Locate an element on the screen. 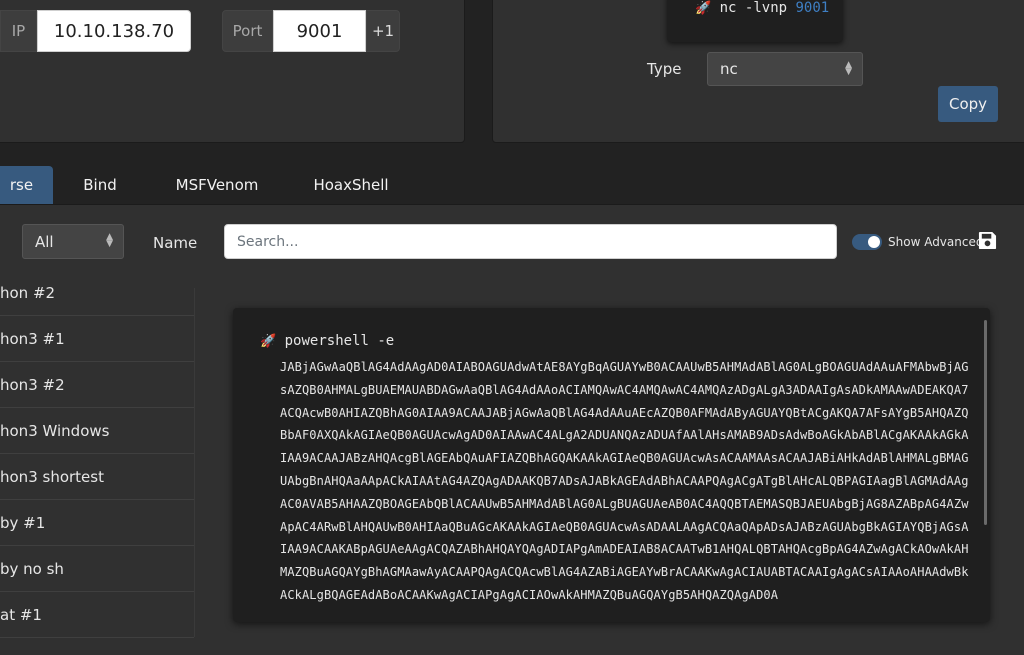 The image size is (1024, 655). list-item: hon #2 is located at coordinates (97, 293).